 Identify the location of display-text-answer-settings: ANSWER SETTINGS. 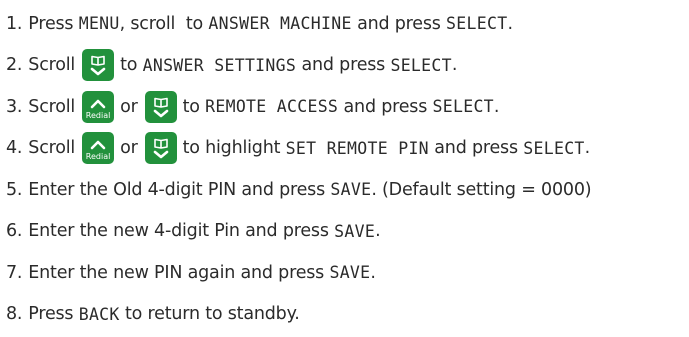
(219, 65).